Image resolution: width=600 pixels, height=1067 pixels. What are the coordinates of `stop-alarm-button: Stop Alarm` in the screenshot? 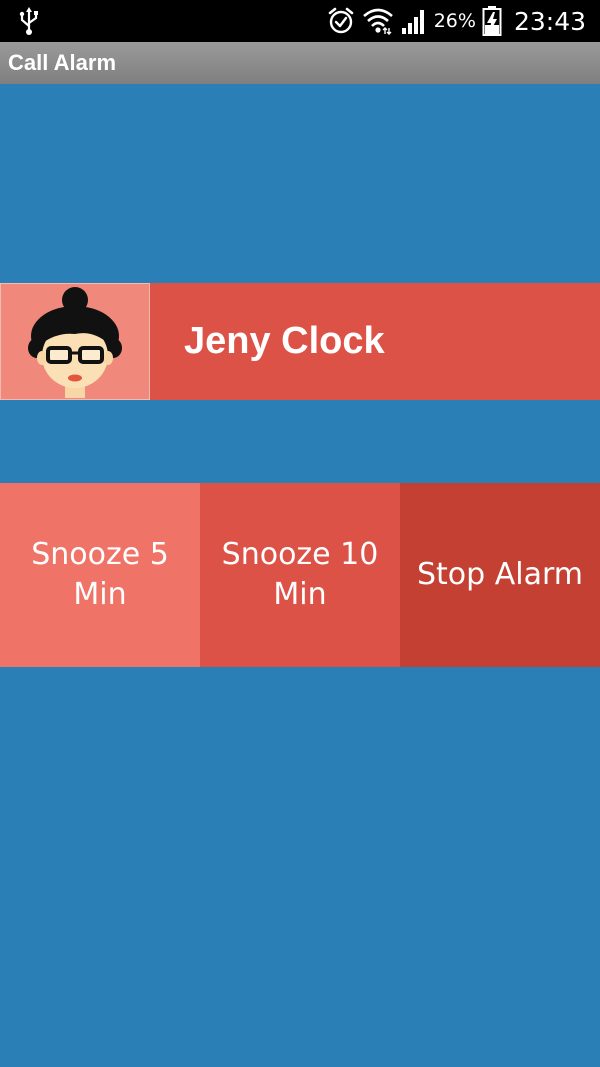 It's located at (500, 575).